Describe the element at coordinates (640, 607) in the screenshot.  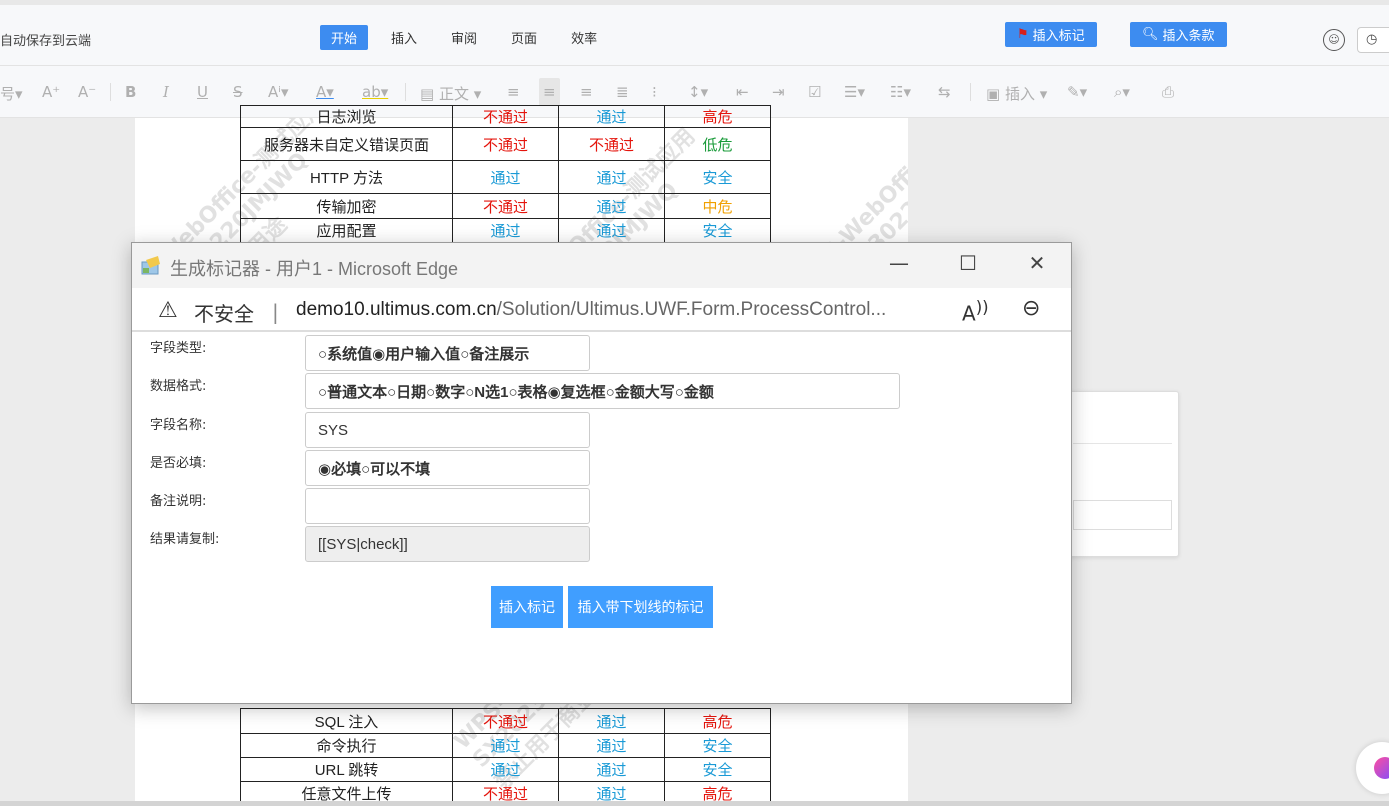
I see `insert-underline-mark-button: 插入带下划线的标记` at that location.